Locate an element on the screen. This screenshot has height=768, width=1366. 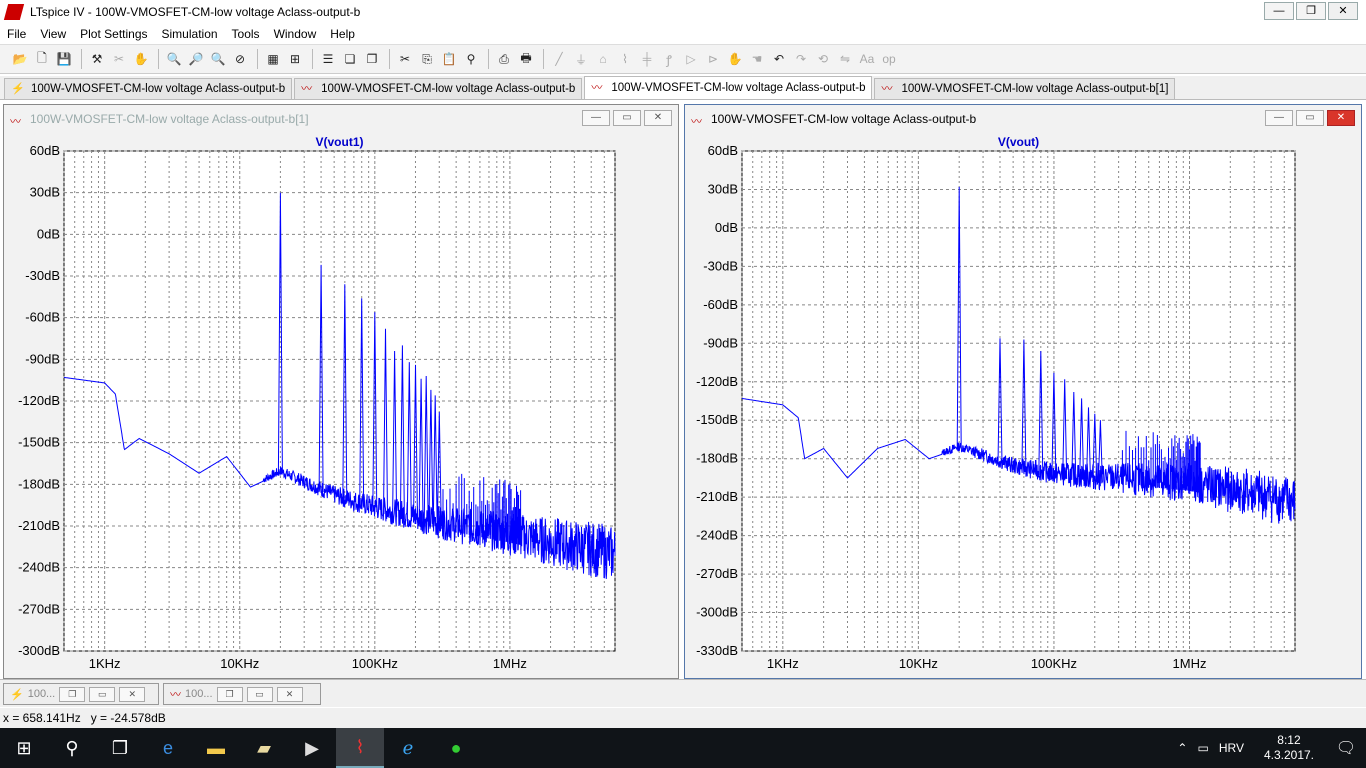
fit-icon: ⊞ is located at coordinates (295, 59).